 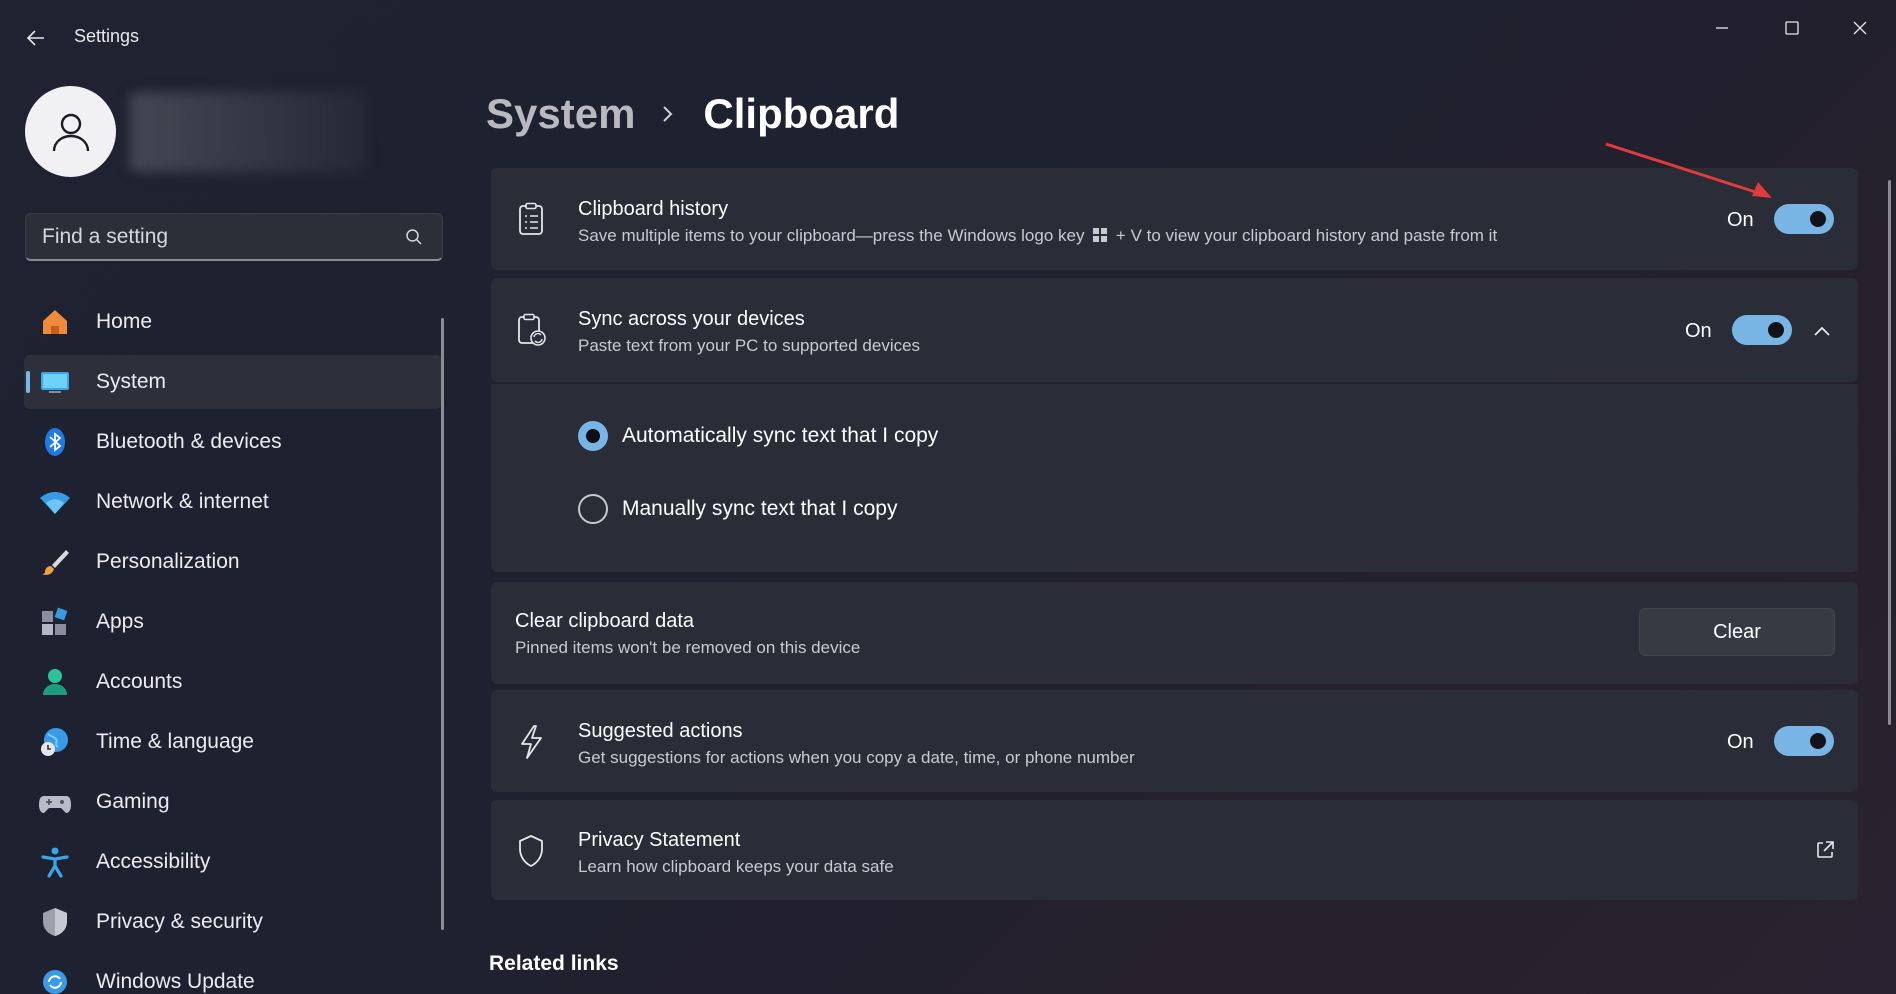 I want to click on privacy-statement-desc: Learn how clipboard keeps your data safe, so click(x=736, y=866).